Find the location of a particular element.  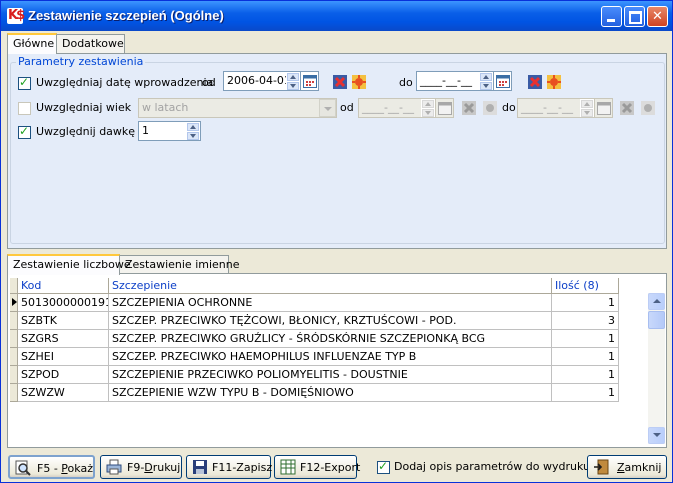

tab-dodatkowe: Dodatkowe is located at coordinates (90, 43).